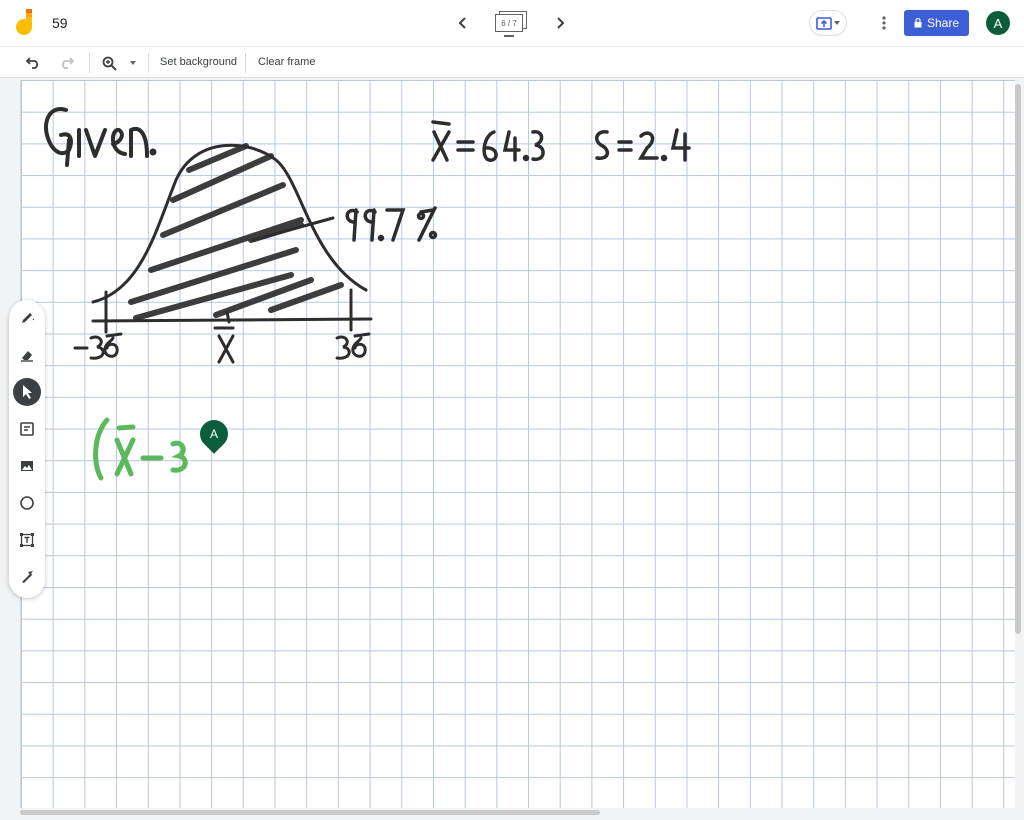  I want to click on previous-frame-button, so click(463, 23).